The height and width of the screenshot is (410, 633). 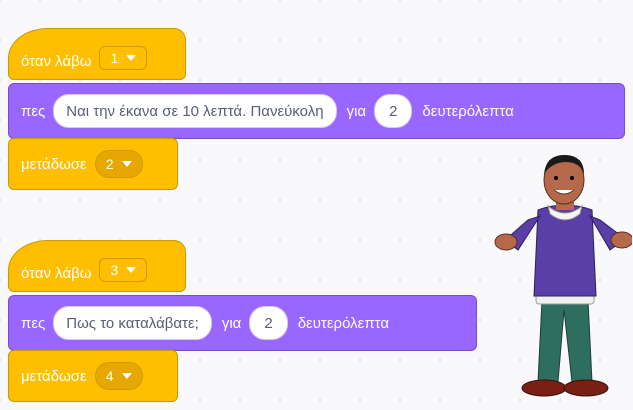 I want to click on when-i-receive-block-2: όταν λάβω 3, so click(x=97, y=266).